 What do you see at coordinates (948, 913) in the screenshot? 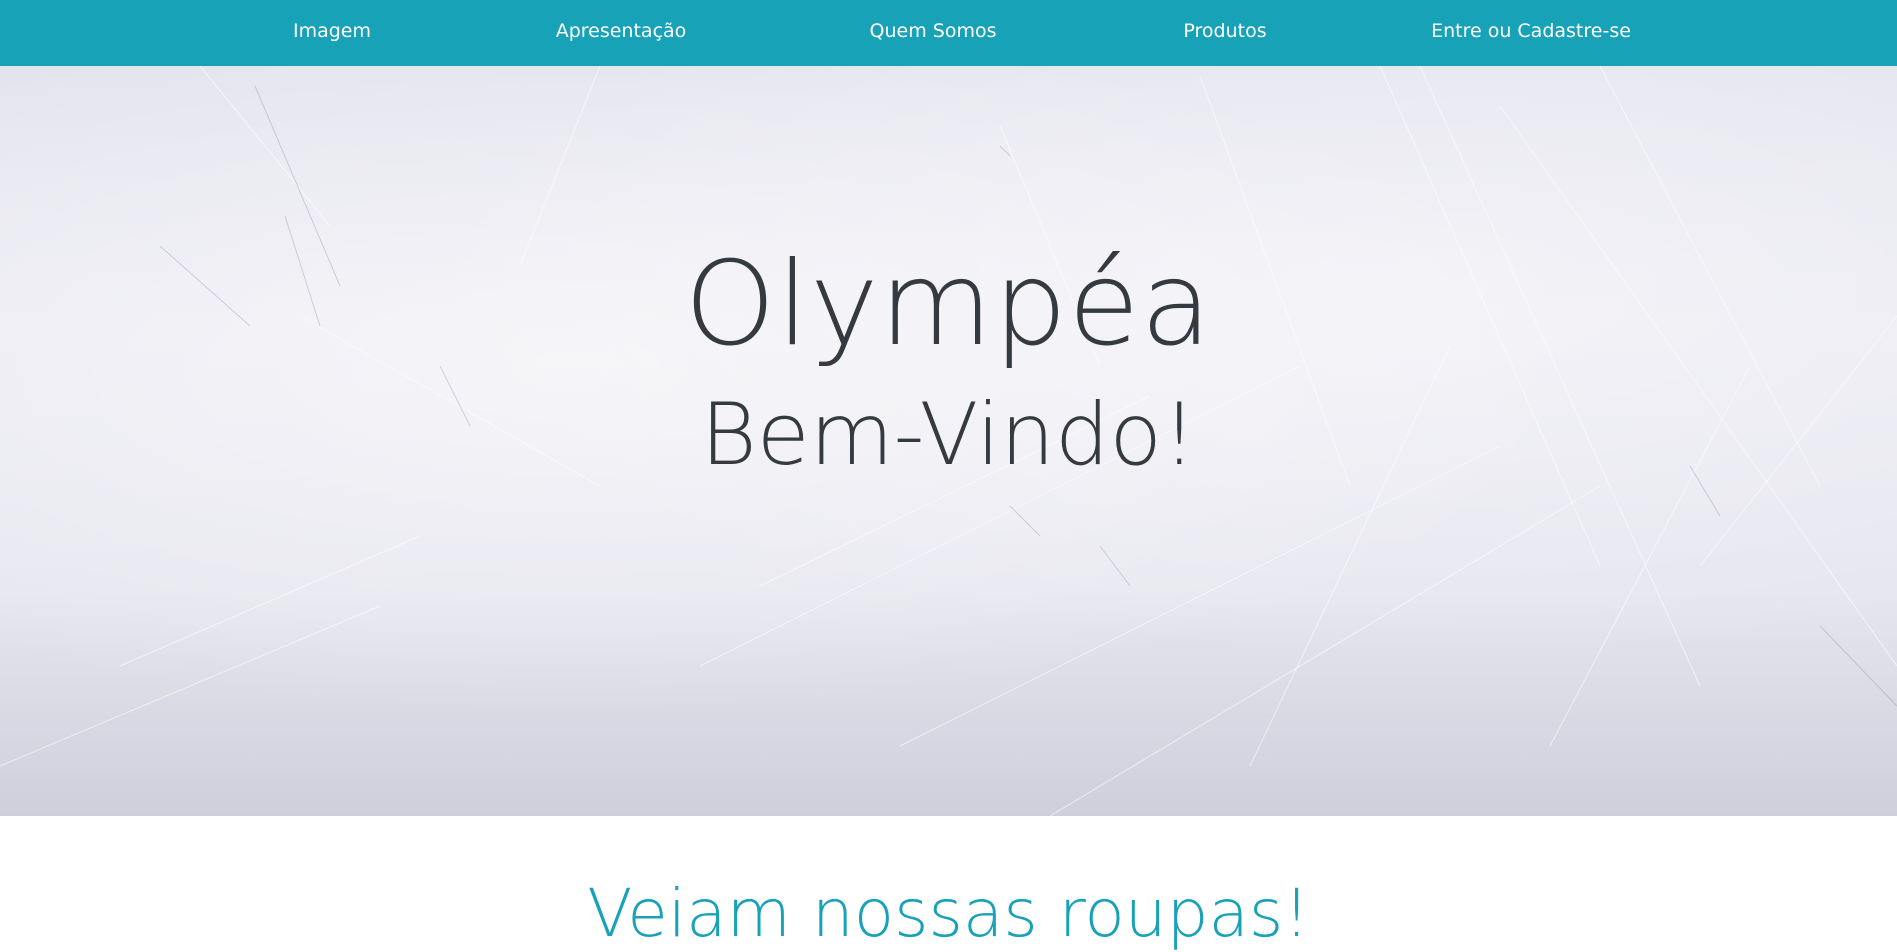
I see `section-heading: Veiam nossas roupas!` at bounding box center [948, 913].